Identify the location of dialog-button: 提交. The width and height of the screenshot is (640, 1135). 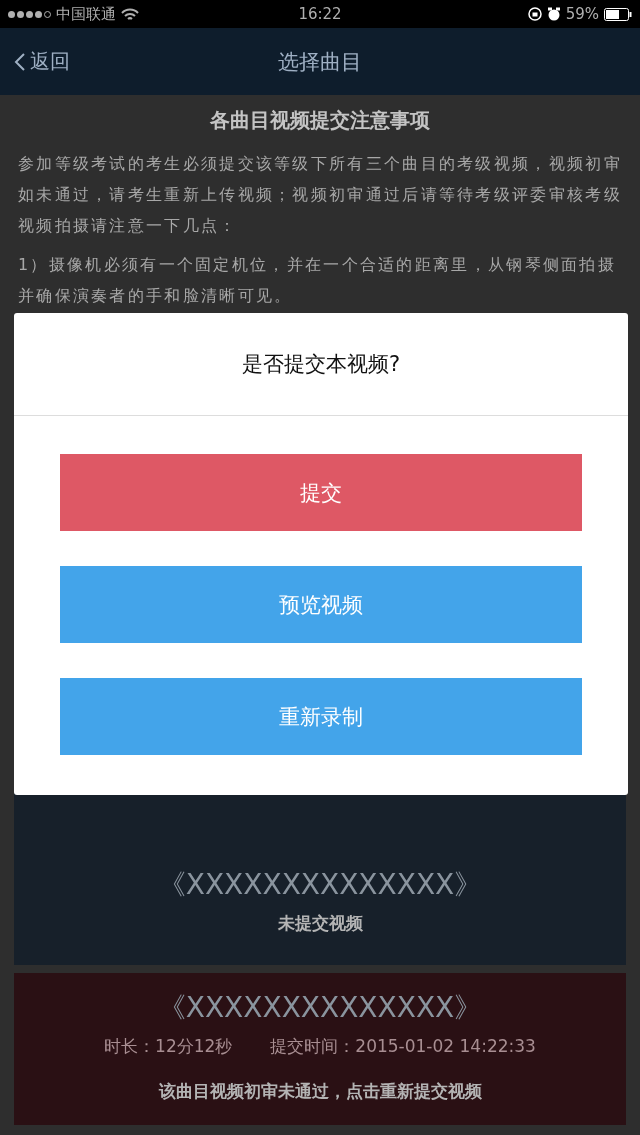
(321, 492).